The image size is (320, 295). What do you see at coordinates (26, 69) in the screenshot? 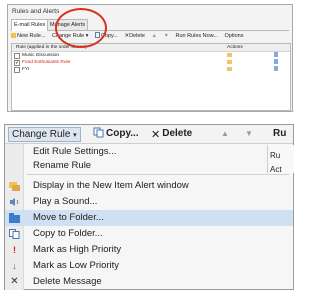
I see `rule-name: FYI` at bounding box center [26, 69].